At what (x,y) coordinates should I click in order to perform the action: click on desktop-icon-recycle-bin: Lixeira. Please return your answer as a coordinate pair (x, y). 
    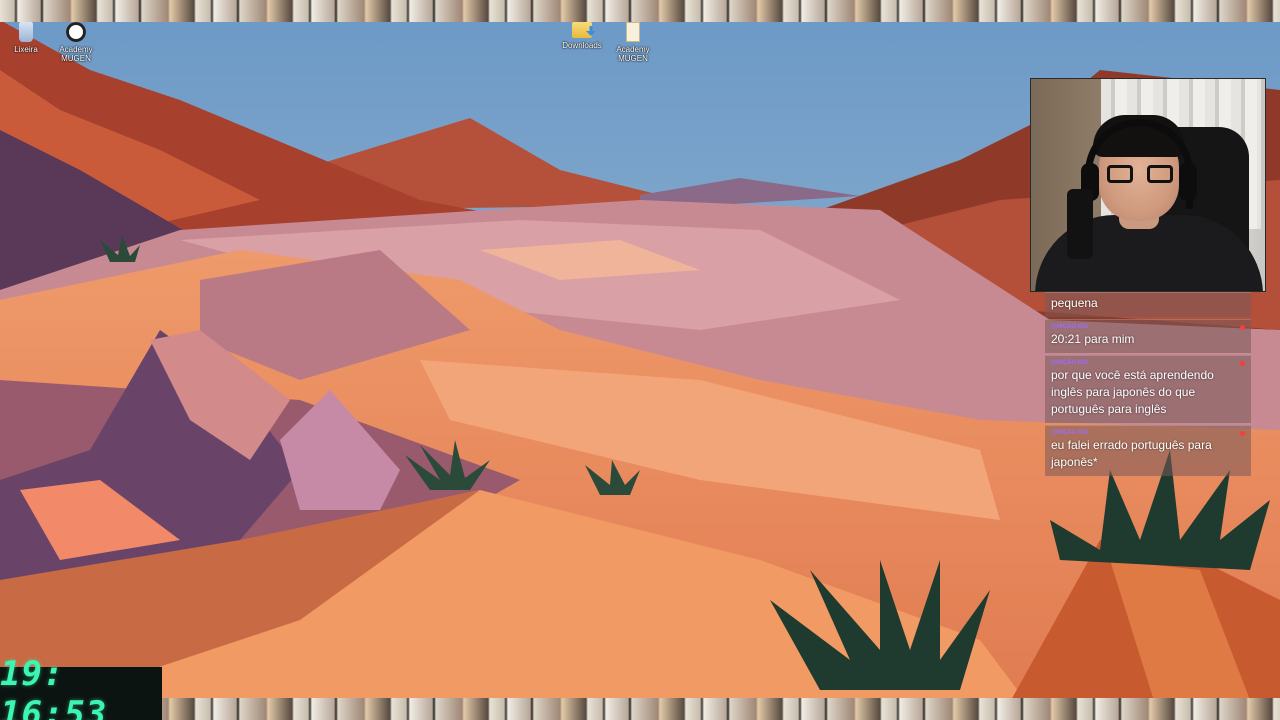
    Looking at the image, I should click on (26, 38).